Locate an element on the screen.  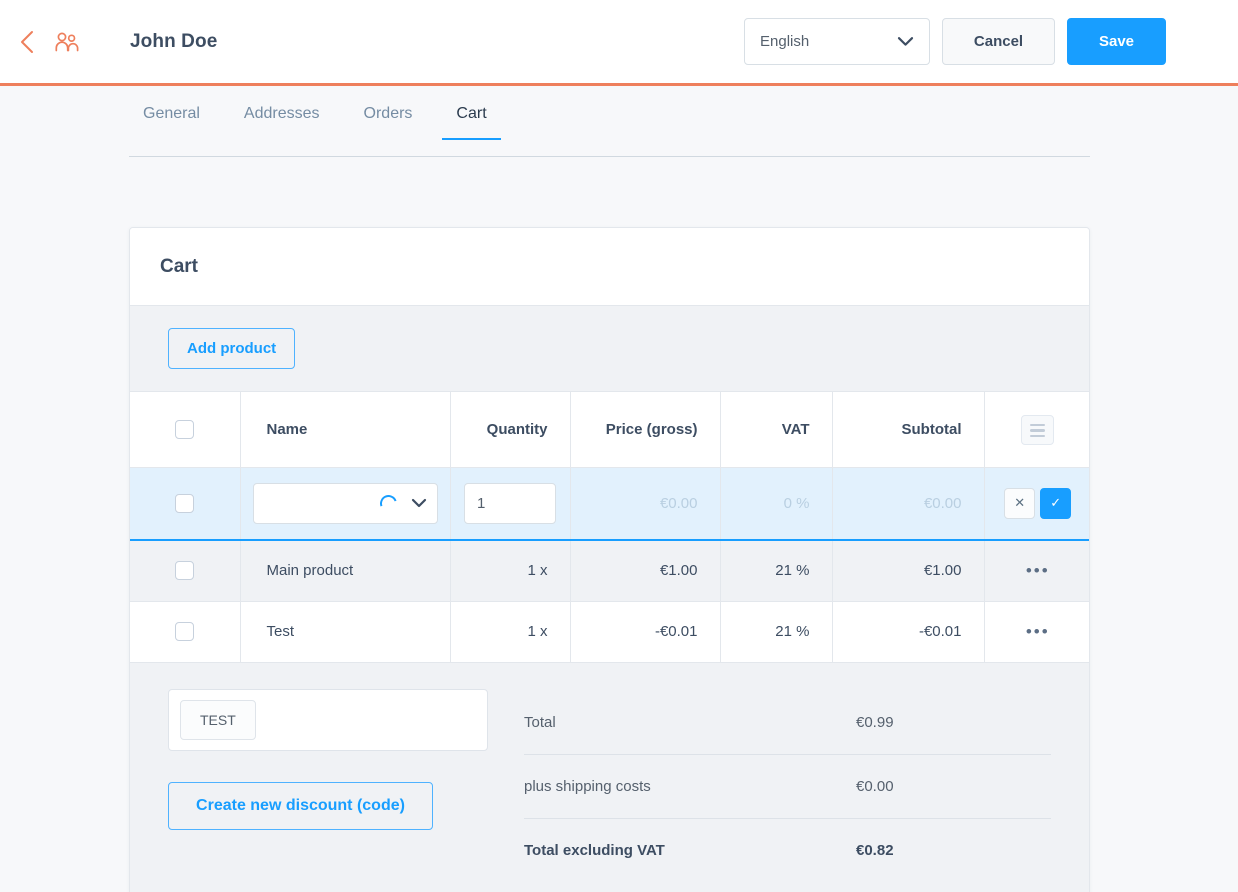
summary-value: €0.82 is located at coordinates (875, 850).